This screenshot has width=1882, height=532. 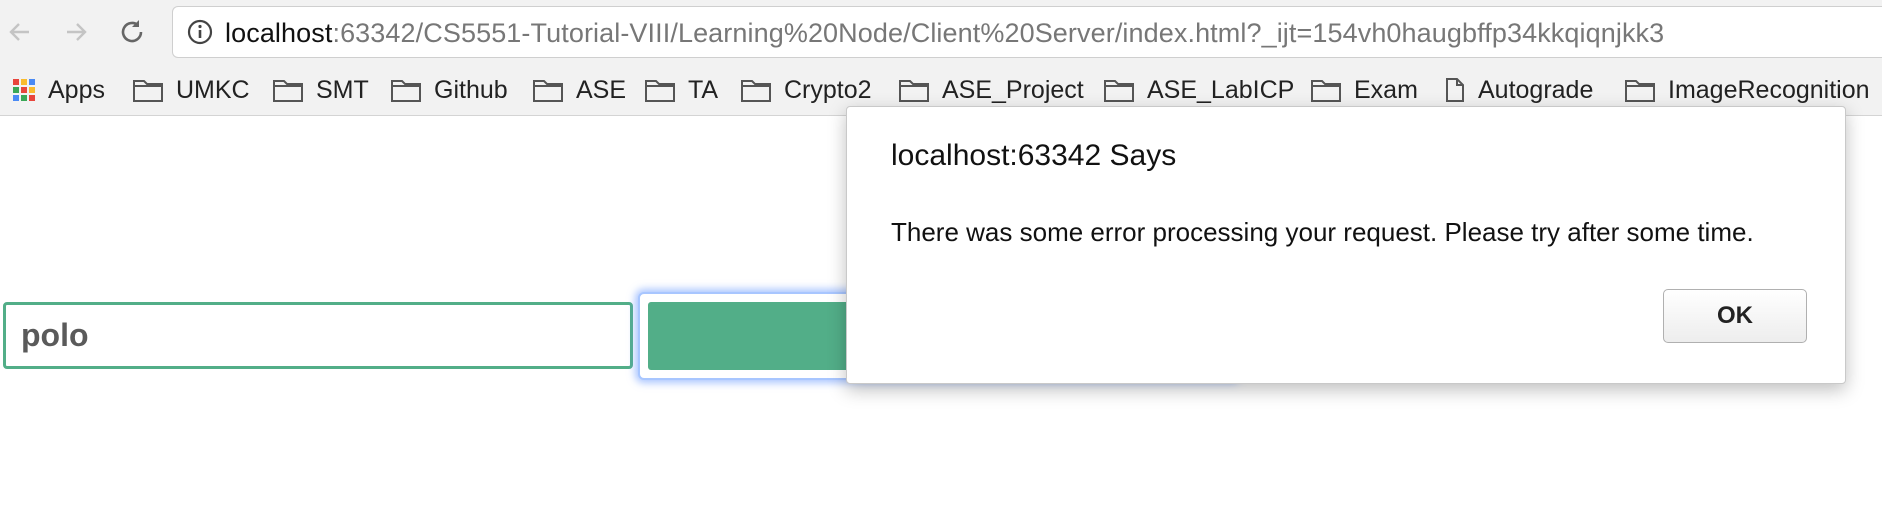 I want to click on bookmark-crypto2: Crypto2, so click(x=806, y=90).